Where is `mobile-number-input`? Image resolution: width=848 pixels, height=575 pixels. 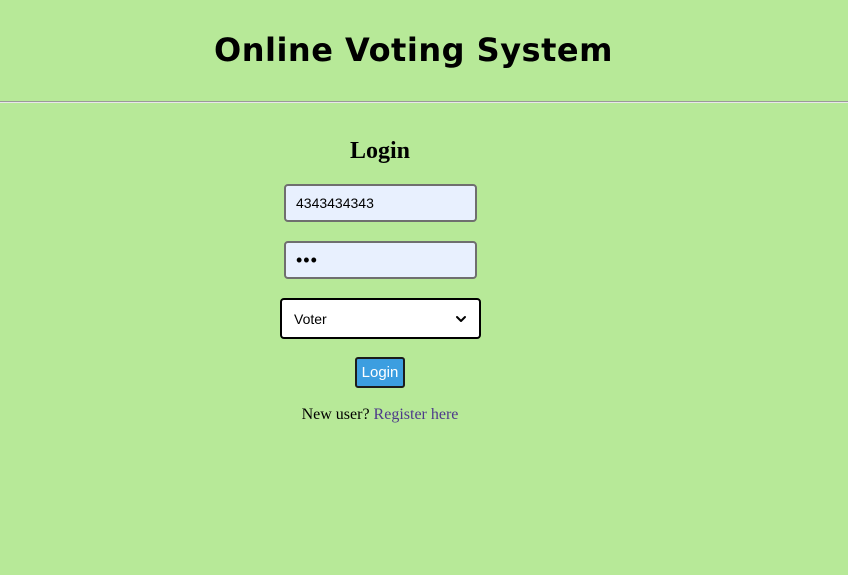 mobile-number-input is located at coordinates (380, 203).